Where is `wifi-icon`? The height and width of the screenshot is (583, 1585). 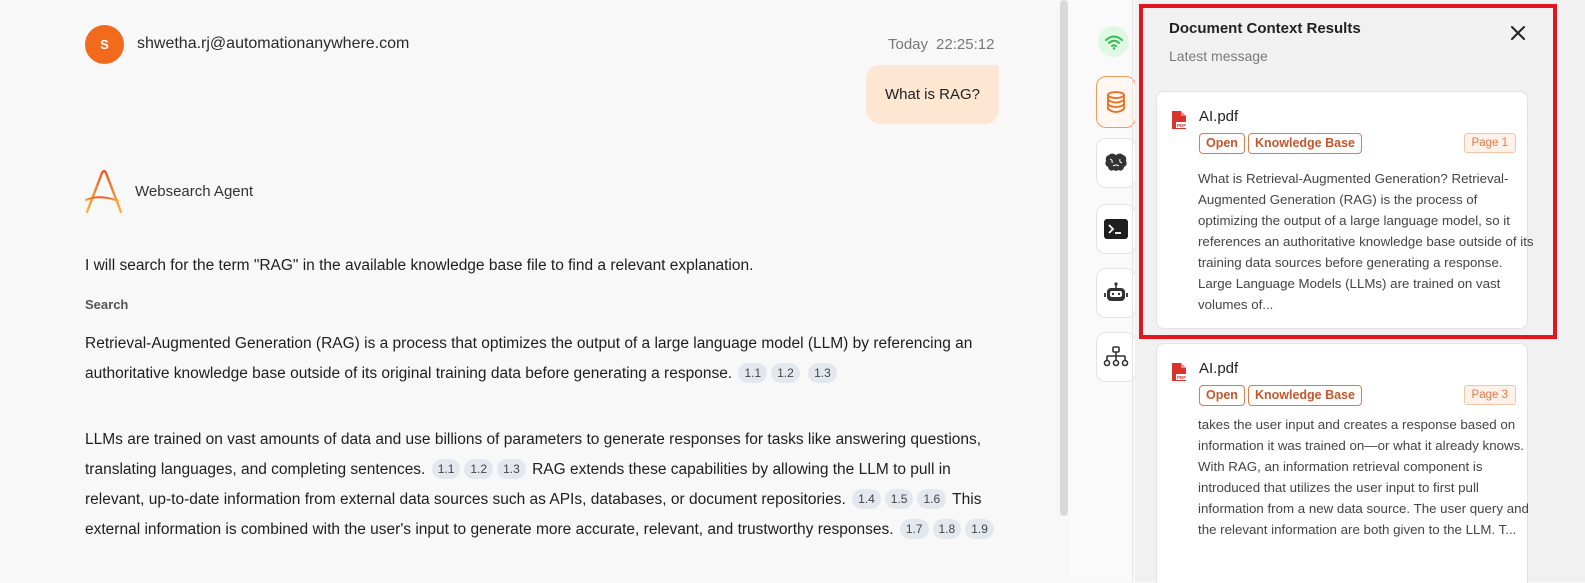 wifi-icon is located at coordinates (1113, 41).